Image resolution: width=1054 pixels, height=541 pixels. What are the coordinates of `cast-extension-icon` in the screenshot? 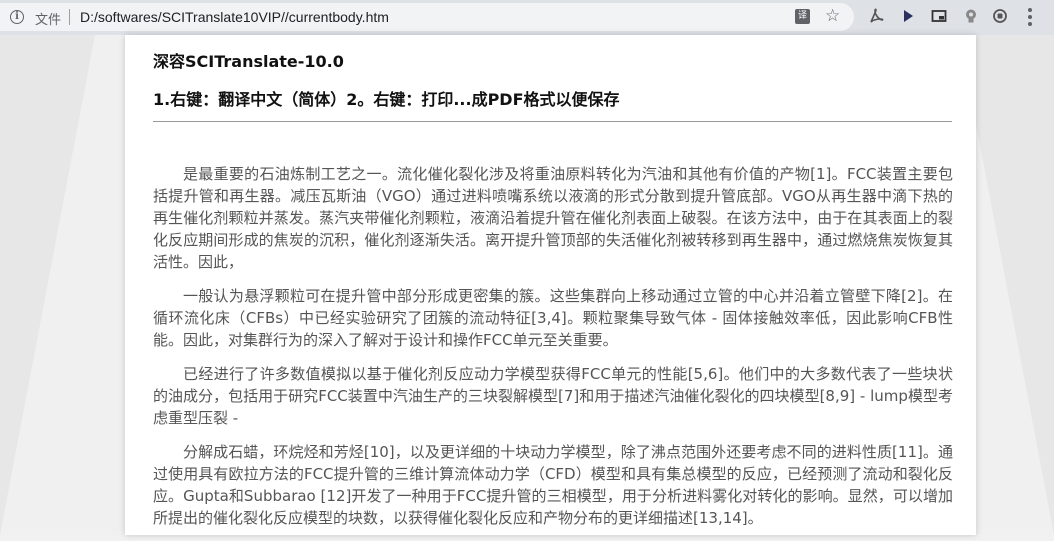 It's located at (939, 16).